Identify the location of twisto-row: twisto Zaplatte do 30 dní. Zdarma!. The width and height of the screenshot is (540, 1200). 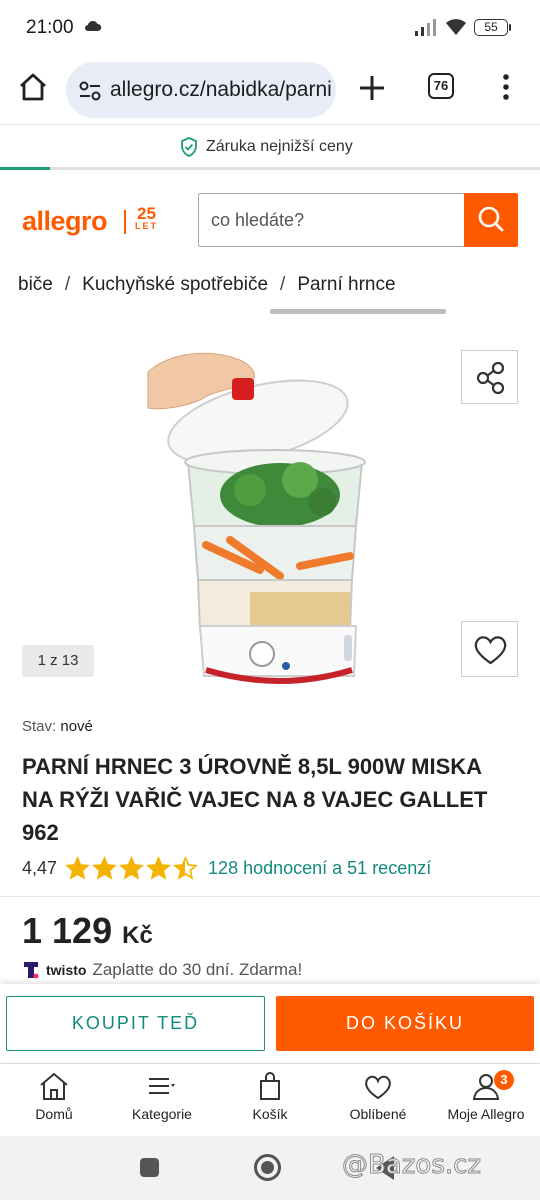
(162, 970).